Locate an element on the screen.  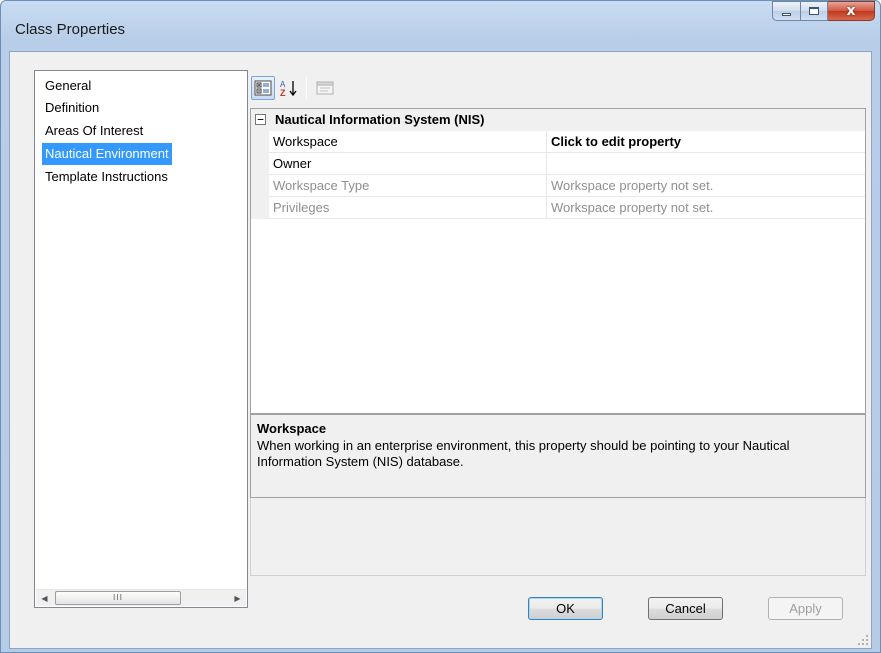
toolbar-separator is located at coordinates (306, 88).